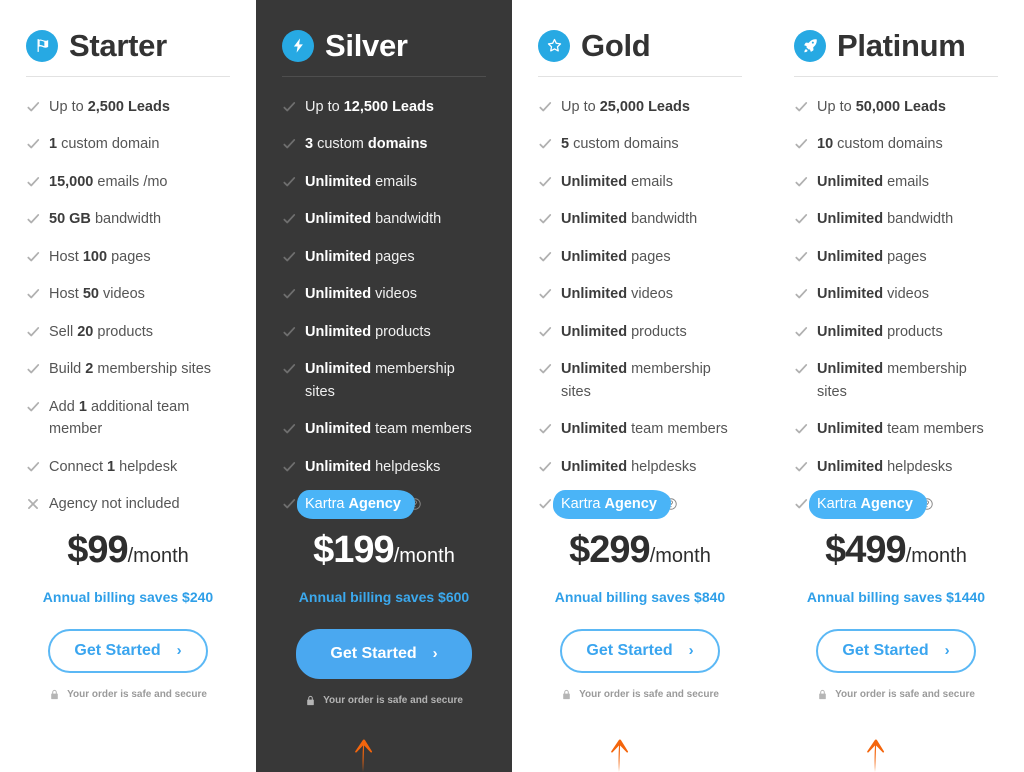  Describe the element at coordinates (353, 504) in the screenshot. I see `agency-label: Kartra Agency` at that location.